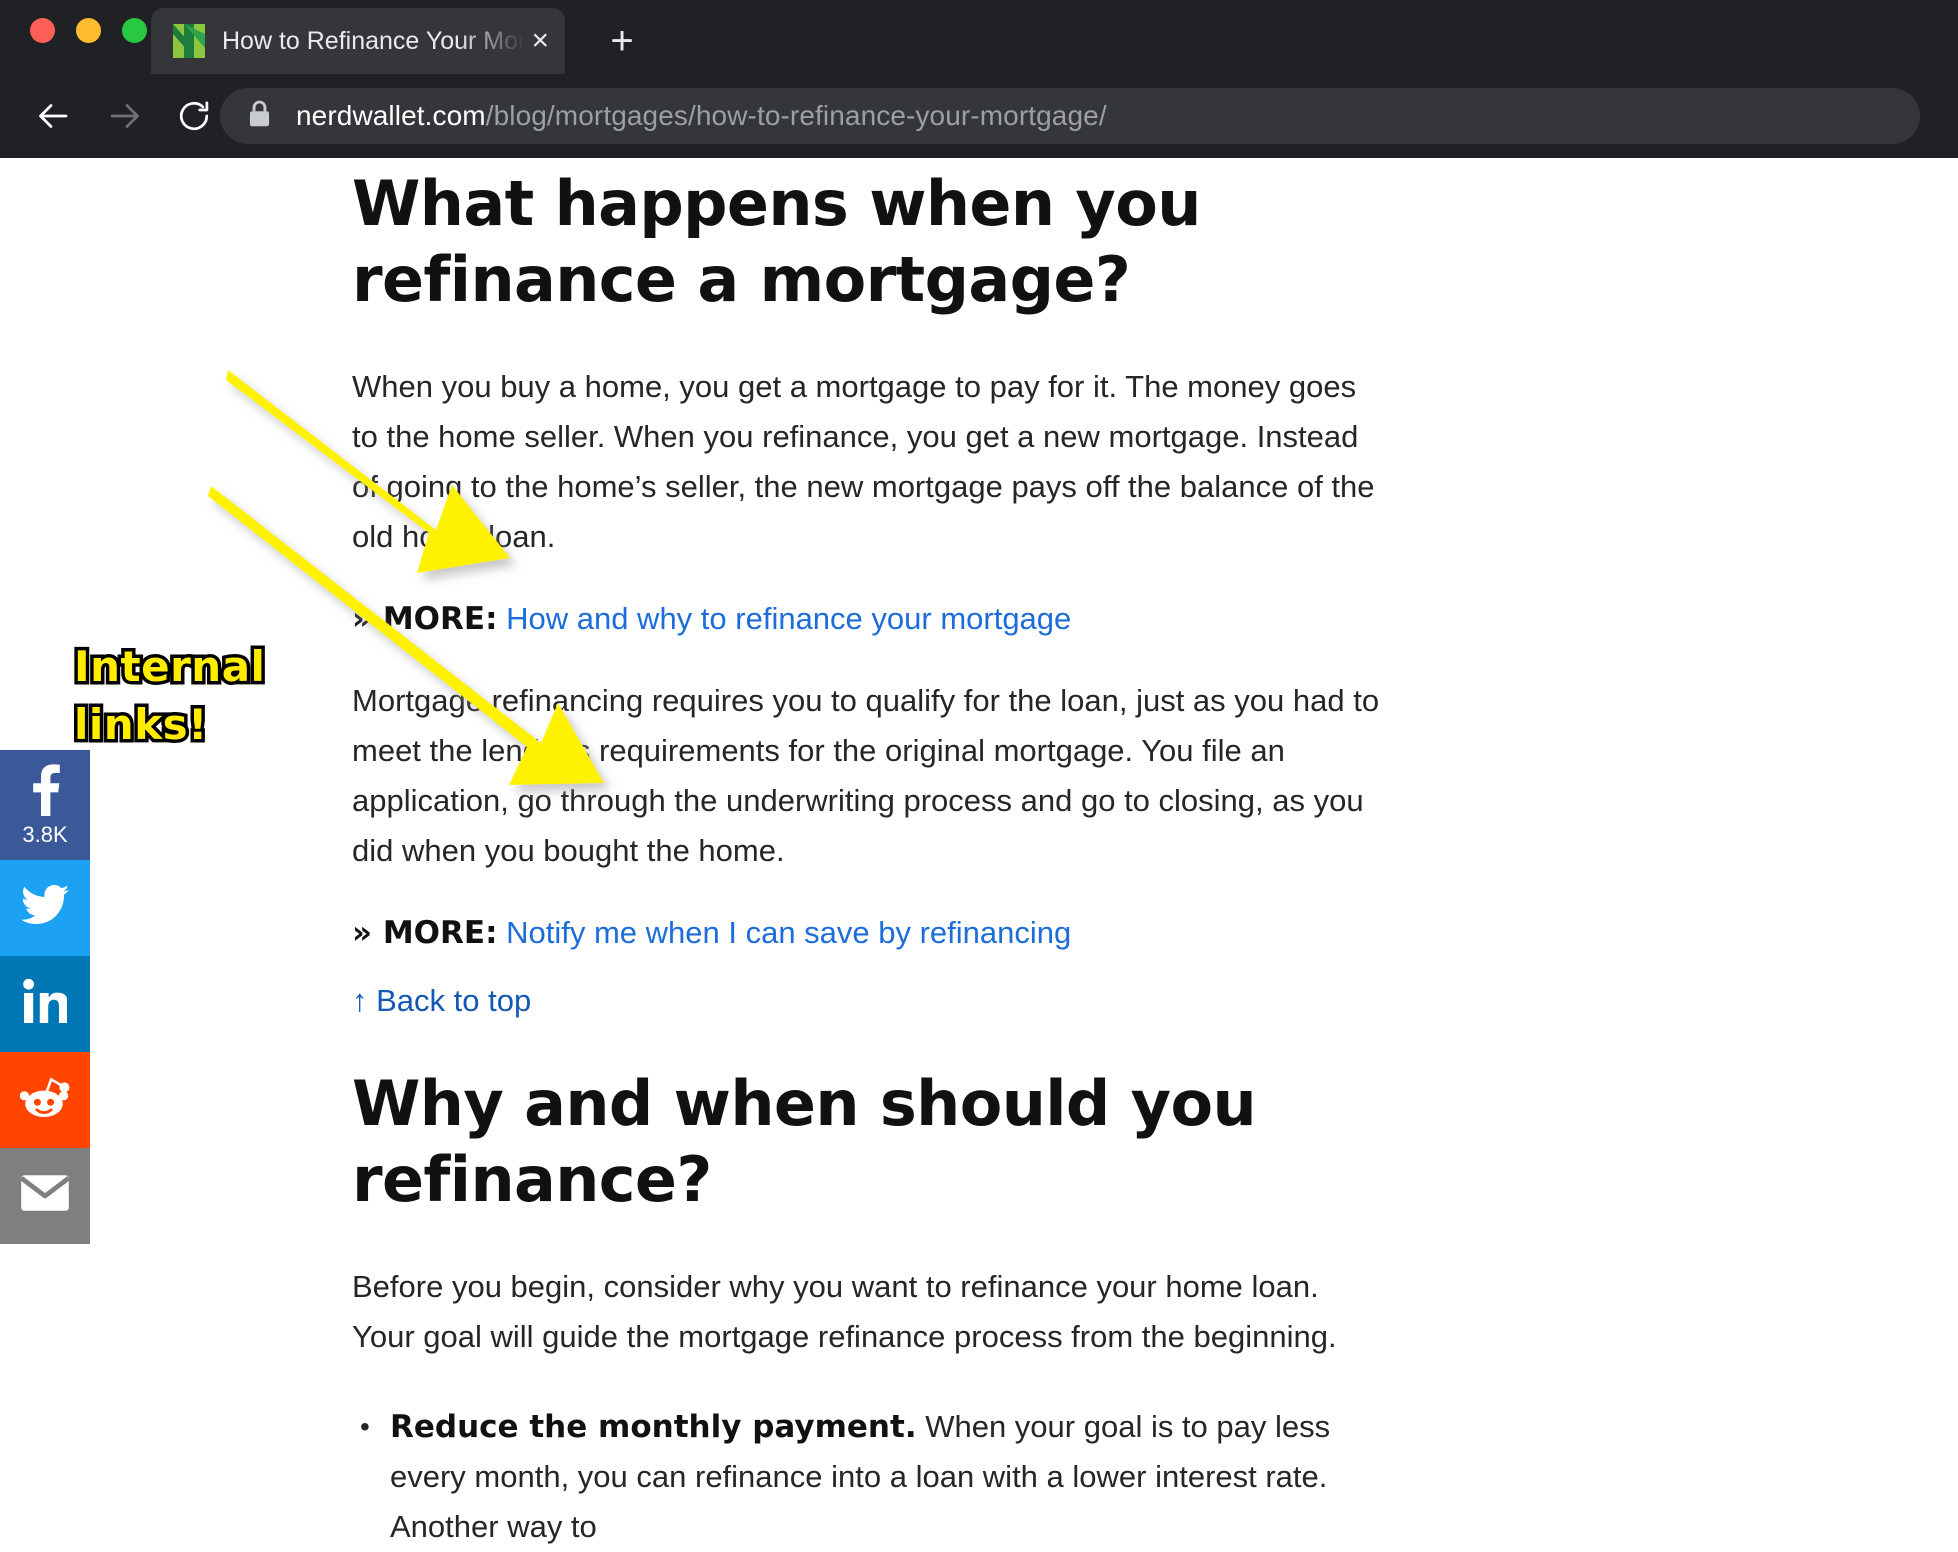 The height and width of the screenshot is (1552, 1958). I want to click on window-minimize-button, so click(88, 30).